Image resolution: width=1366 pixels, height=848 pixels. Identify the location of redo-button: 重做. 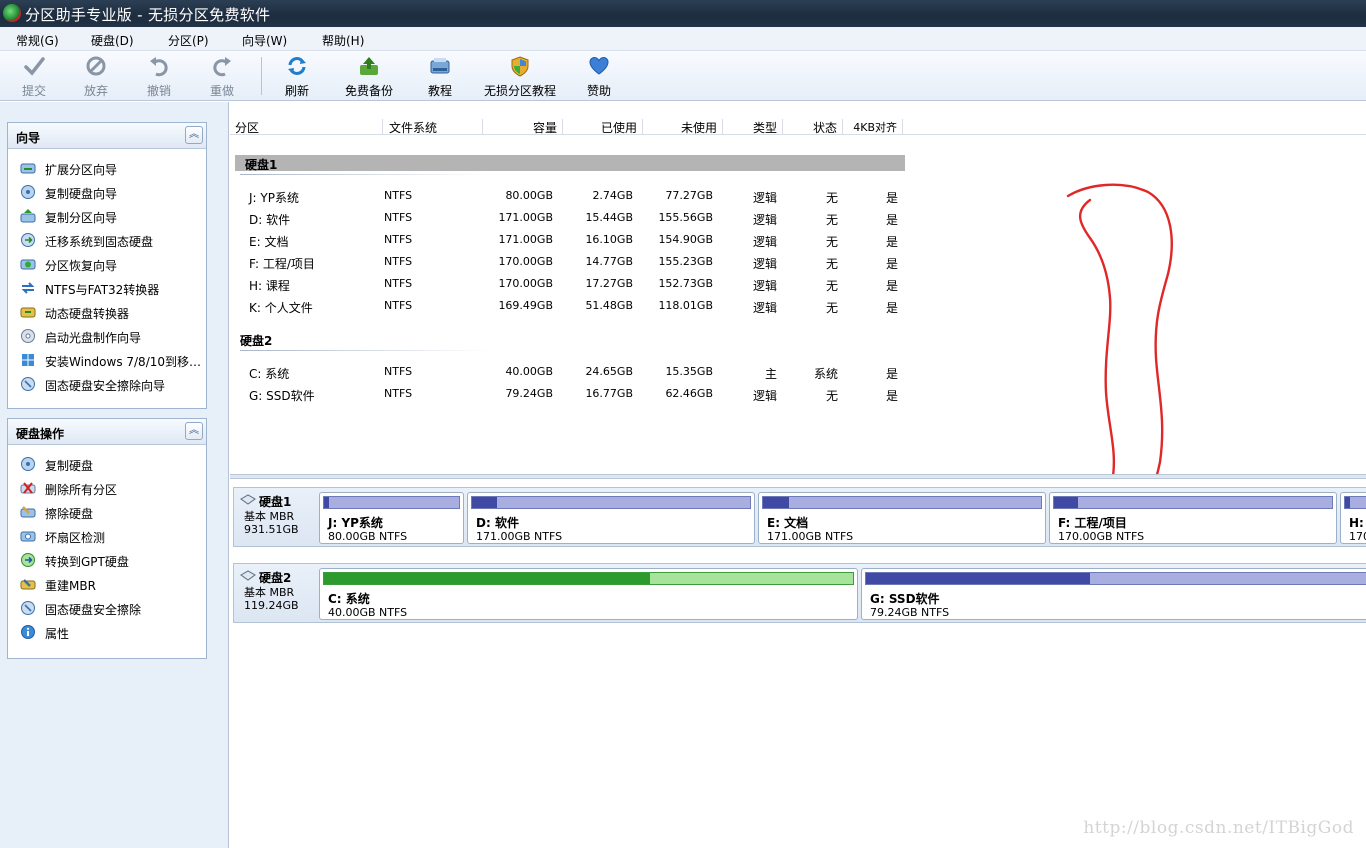
(222, 77).